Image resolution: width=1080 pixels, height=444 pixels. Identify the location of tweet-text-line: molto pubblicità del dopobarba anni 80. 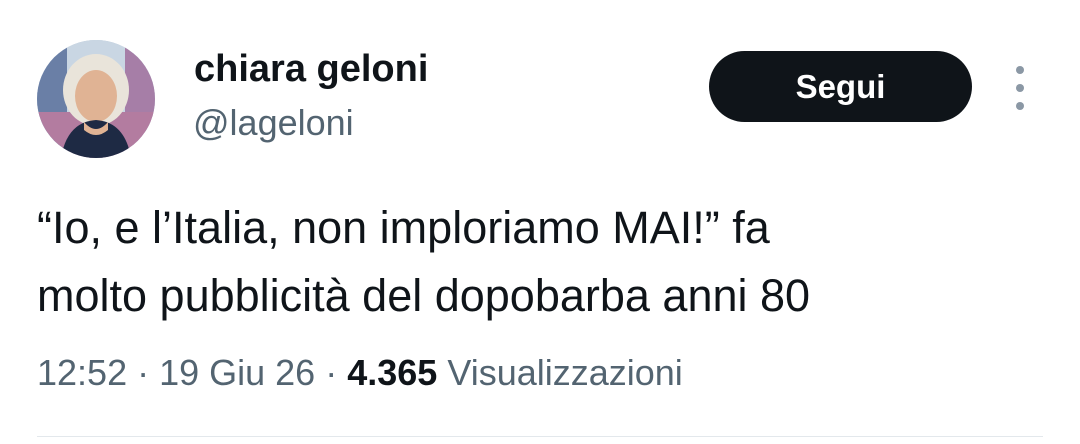
(424, 295).